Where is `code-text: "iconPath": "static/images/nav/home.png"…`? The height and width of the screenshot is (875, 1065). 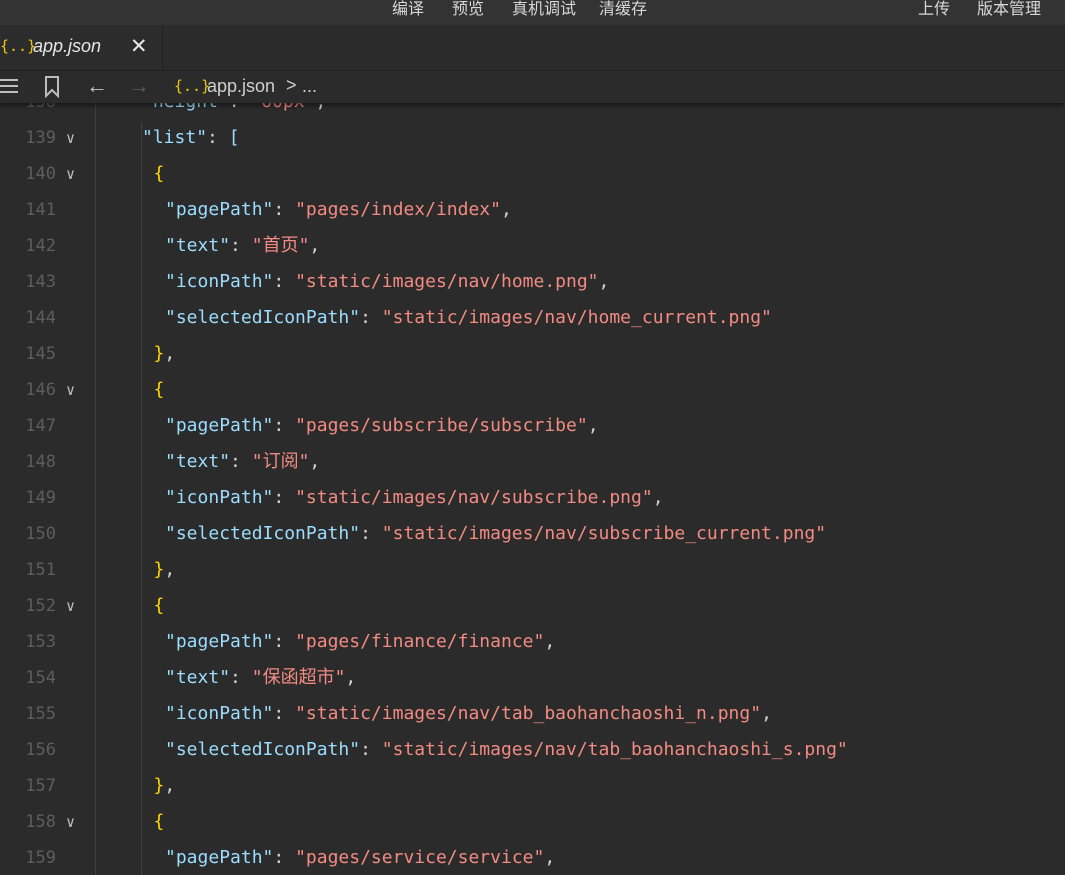
code-text: "iconPath": "static/images/nav/home.png"… is located at coordinates (387, 281).